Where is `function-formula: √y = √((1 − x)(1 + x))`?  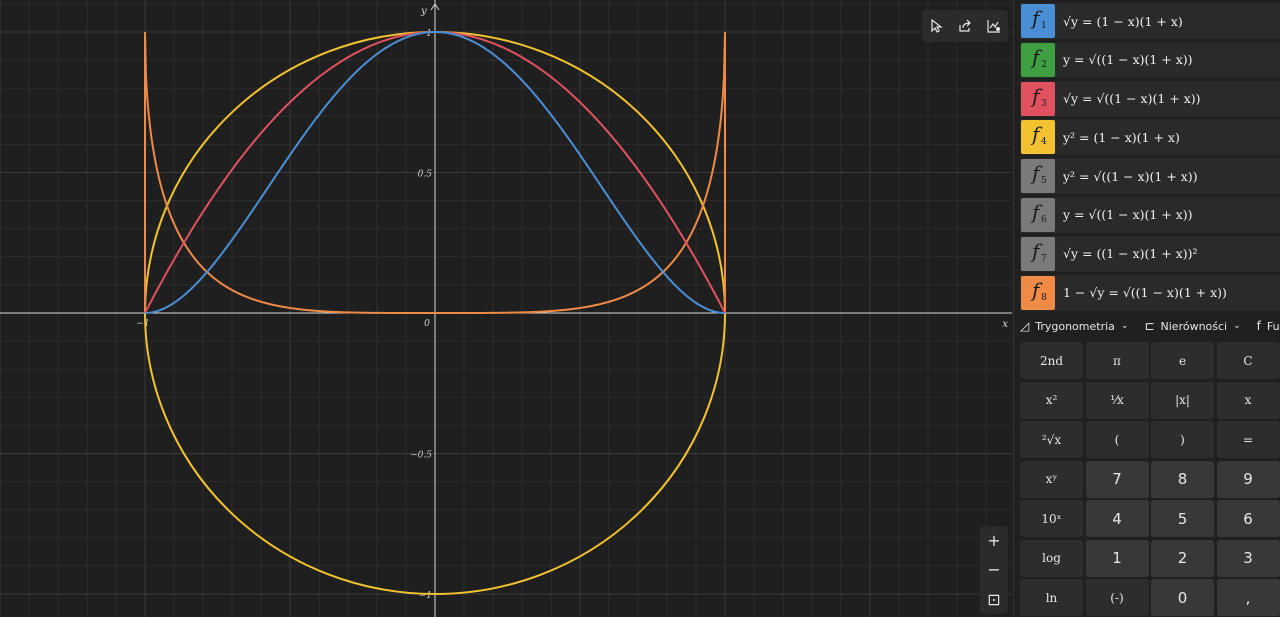
function-formula: √y = √((1 − x)(1 + x)) is located at coordinates (1132, 98).